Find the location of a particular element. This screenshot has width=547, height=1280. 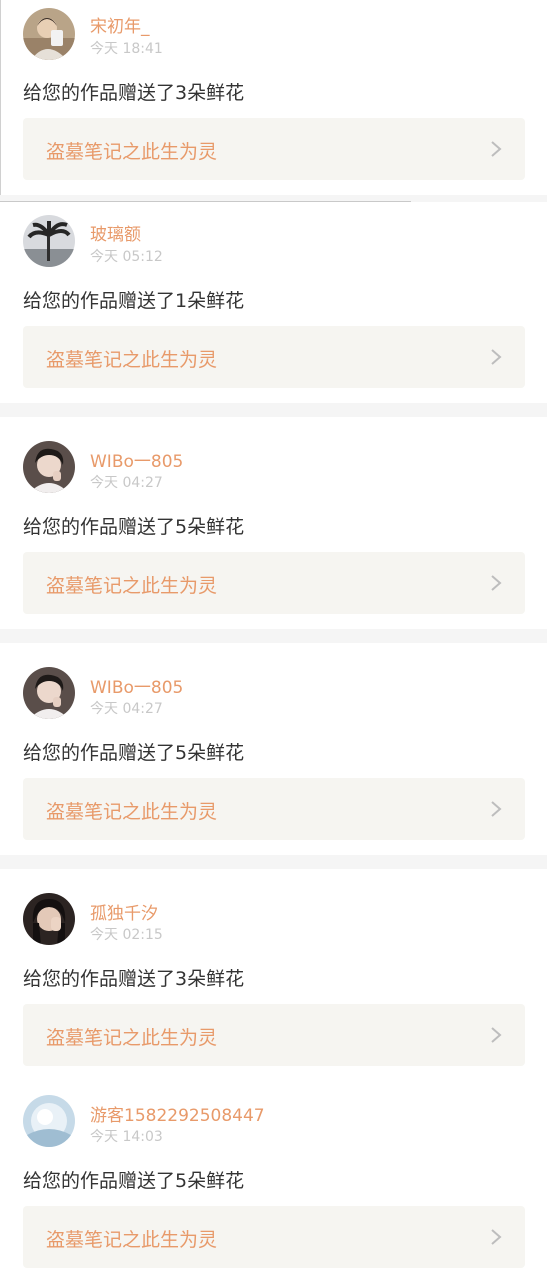

timestamp: 今天 18:41 is located at coordinates (126, 49).